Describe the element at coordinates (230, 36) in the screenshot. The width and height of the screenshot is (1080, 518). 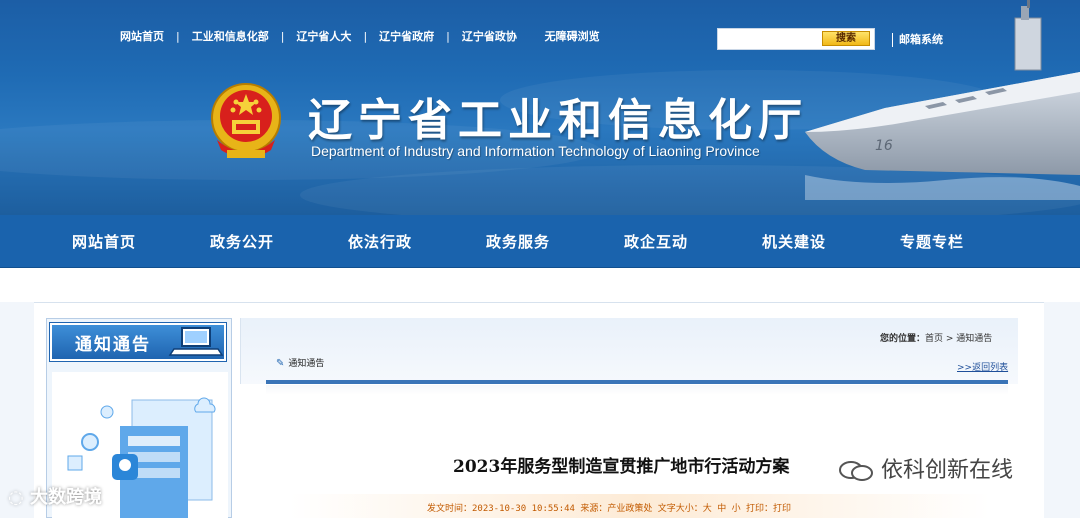
I see `top-link-miit: 工业和信息化部` at that location.